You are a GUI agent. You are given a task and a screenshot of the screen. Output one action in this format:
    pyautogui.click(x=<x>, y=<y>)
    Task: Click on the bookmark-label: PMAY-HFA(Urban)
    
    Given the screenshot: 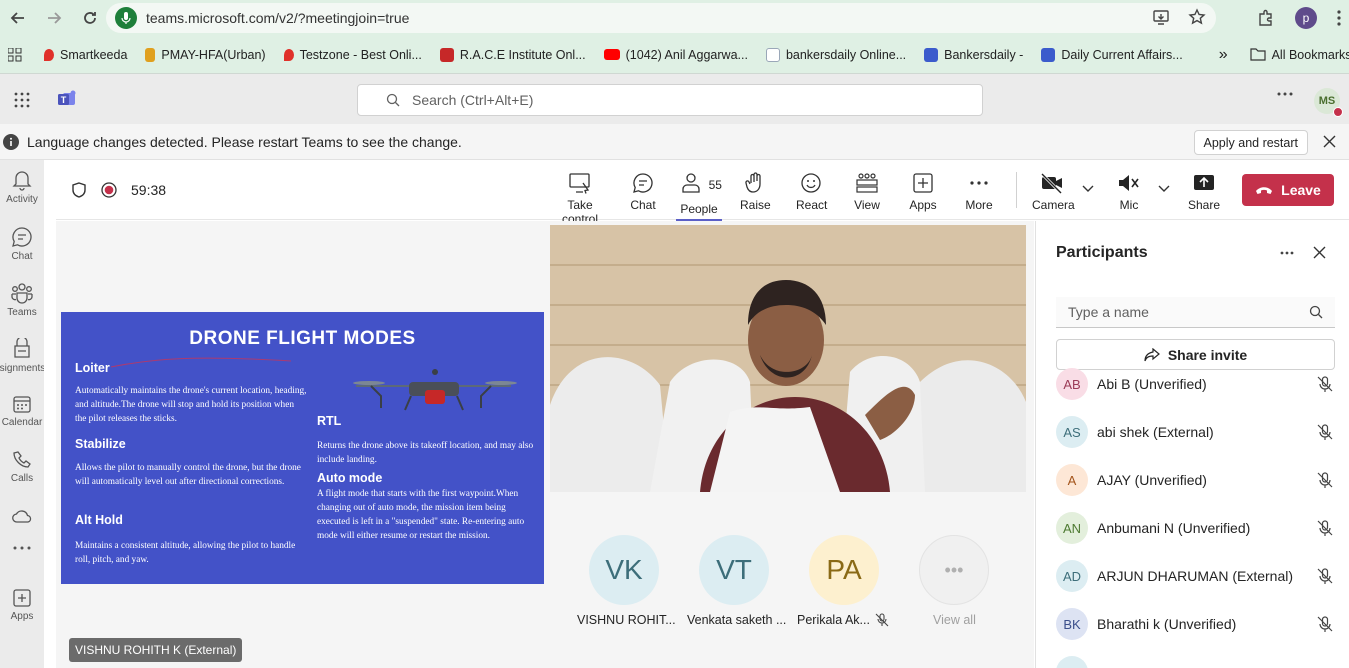 What is the action you would take?
    pyautogui.click(x=213, y=54)
    